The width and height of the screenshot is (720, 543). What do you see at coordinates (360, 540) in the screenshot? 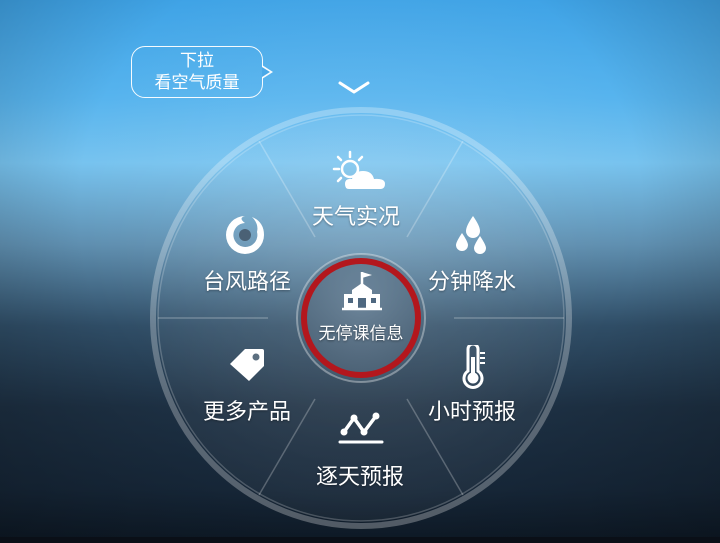
I see `bottom-bar` at bounding box center [360, 540].